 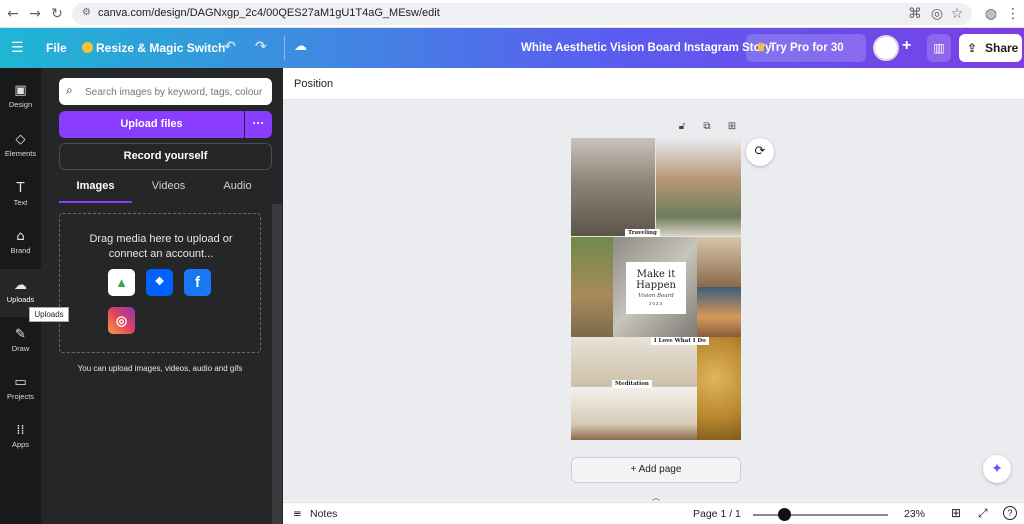 What do you see at coordinates (87, 47) in the screenshot?
I see `crown-icon` at bounding box center [87, 47].